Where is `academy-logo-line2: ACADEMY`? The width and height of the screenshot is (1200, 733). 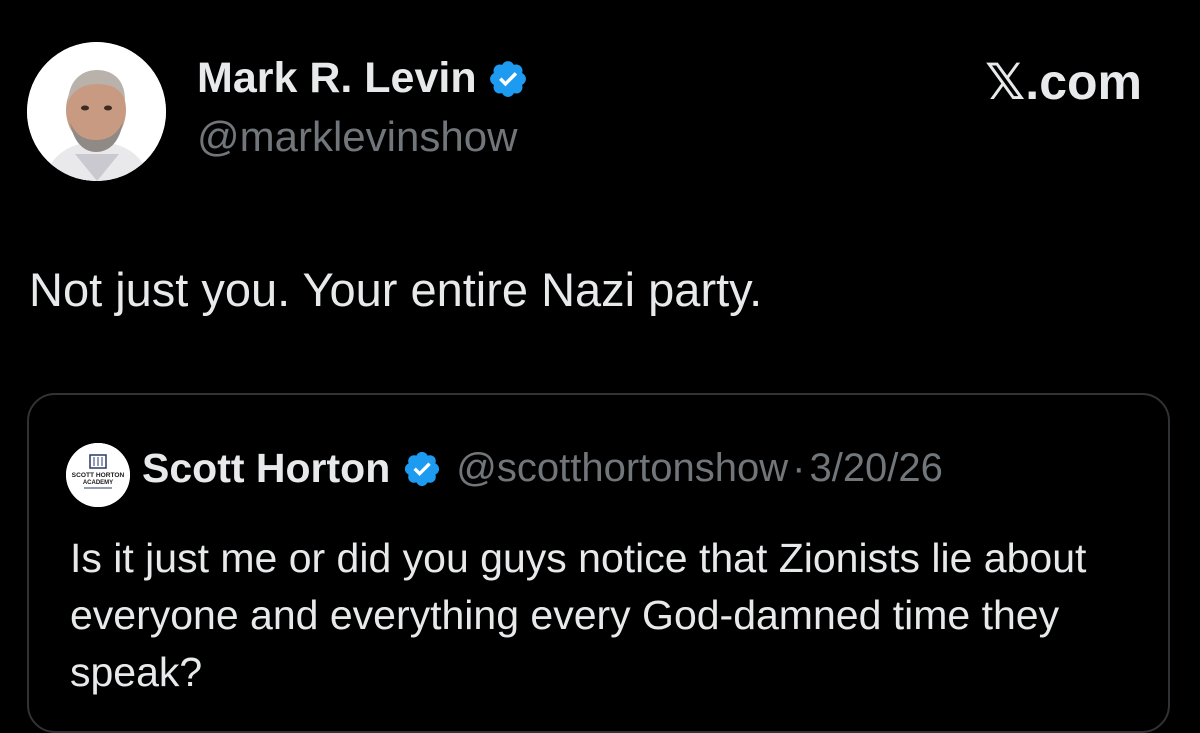
academy-logo-line2: ACADEMY is located at coordinates (98, 483).